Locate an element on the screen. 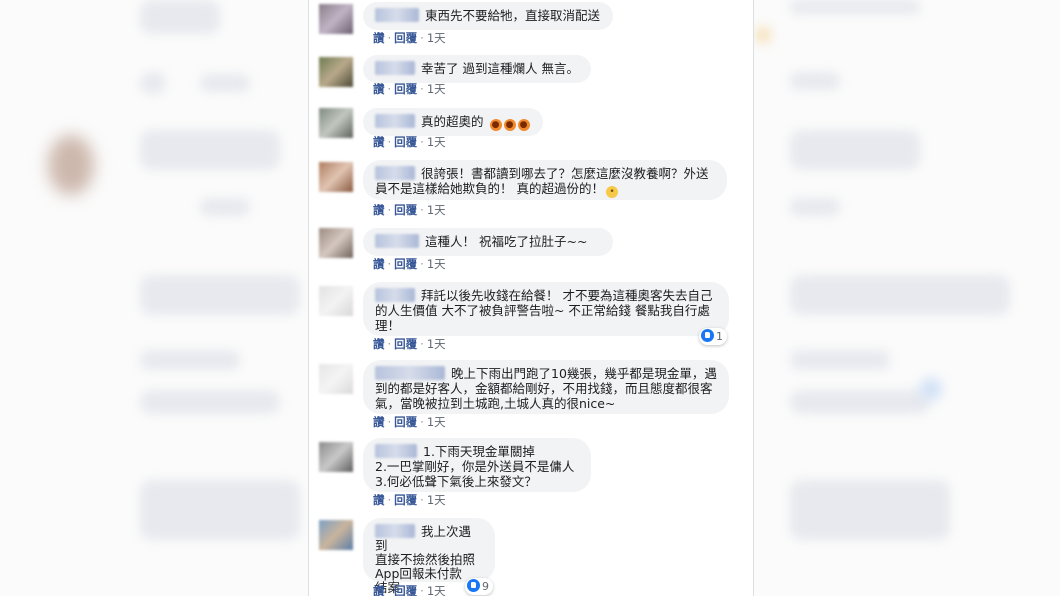 The image size is (1060, 596). comment-text: 真的超奧的 is located at coordinates (452, 121).